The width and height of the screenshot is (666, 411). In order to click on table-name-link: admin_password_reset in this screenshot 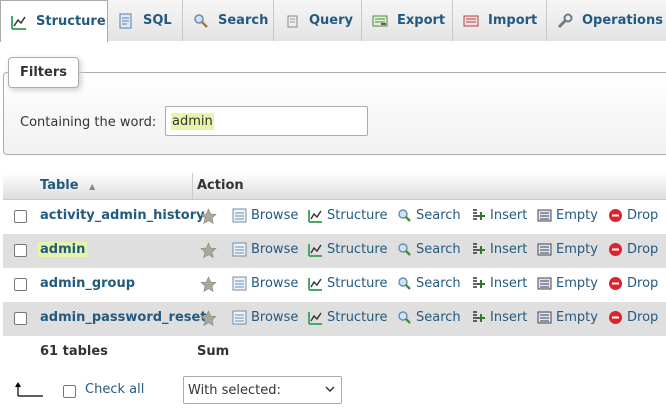, I will do `click(123, 317)`.